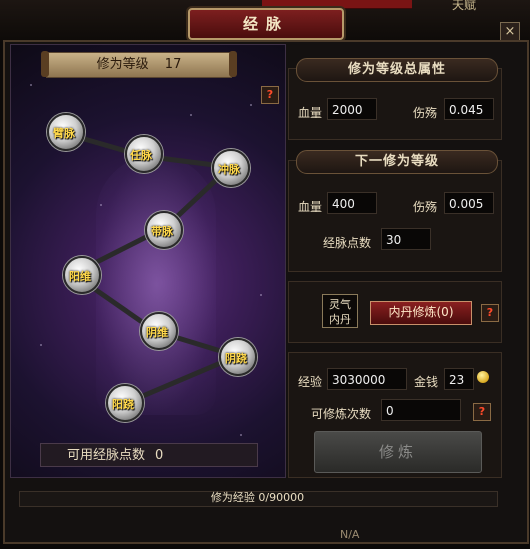  What do you see at coordinates (421, 313) in the screenshot?
I see `neidan-refine-button: 内丹修炼(0)` at bounding box center [421, 313].